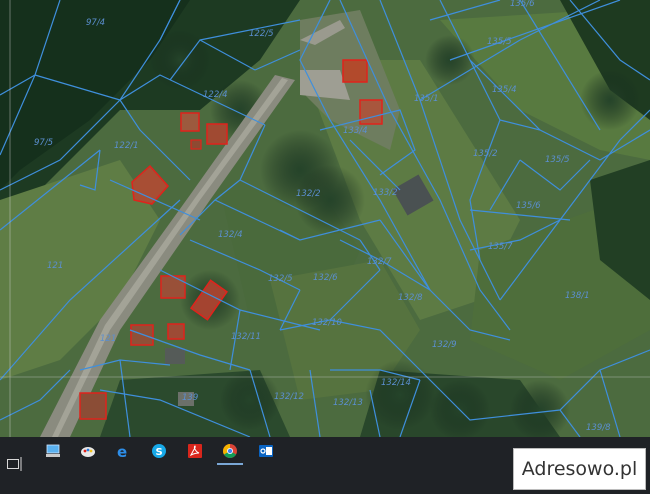 The height and width of the screenshot is (494, 650). What do you see at coordinates (15, 464) in the screenshot?
I see `task-view-icon` at bounding box center [15, 464].